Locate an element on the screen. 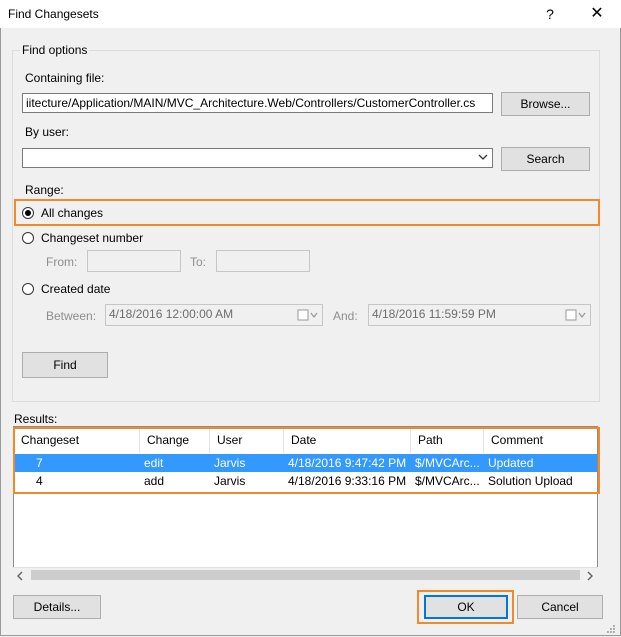 The height and width of the screenshot is (637, 621). radio-selected-dot is located at coordinates (28, 213).